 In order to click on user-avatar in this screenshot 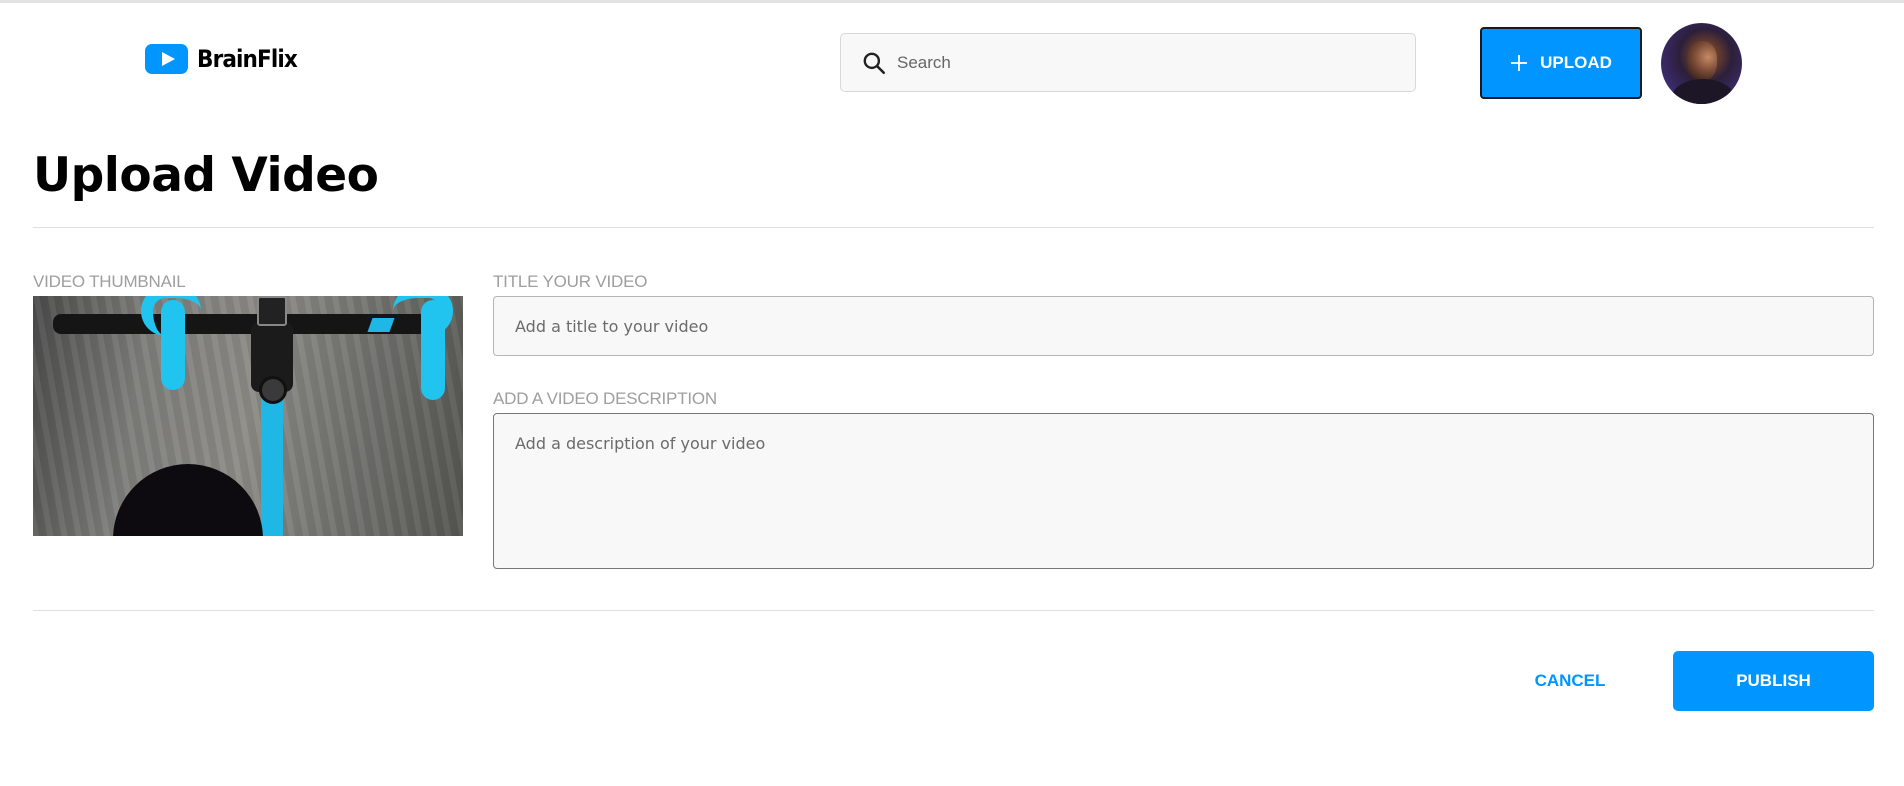, I will do `click(1701, 63)`.